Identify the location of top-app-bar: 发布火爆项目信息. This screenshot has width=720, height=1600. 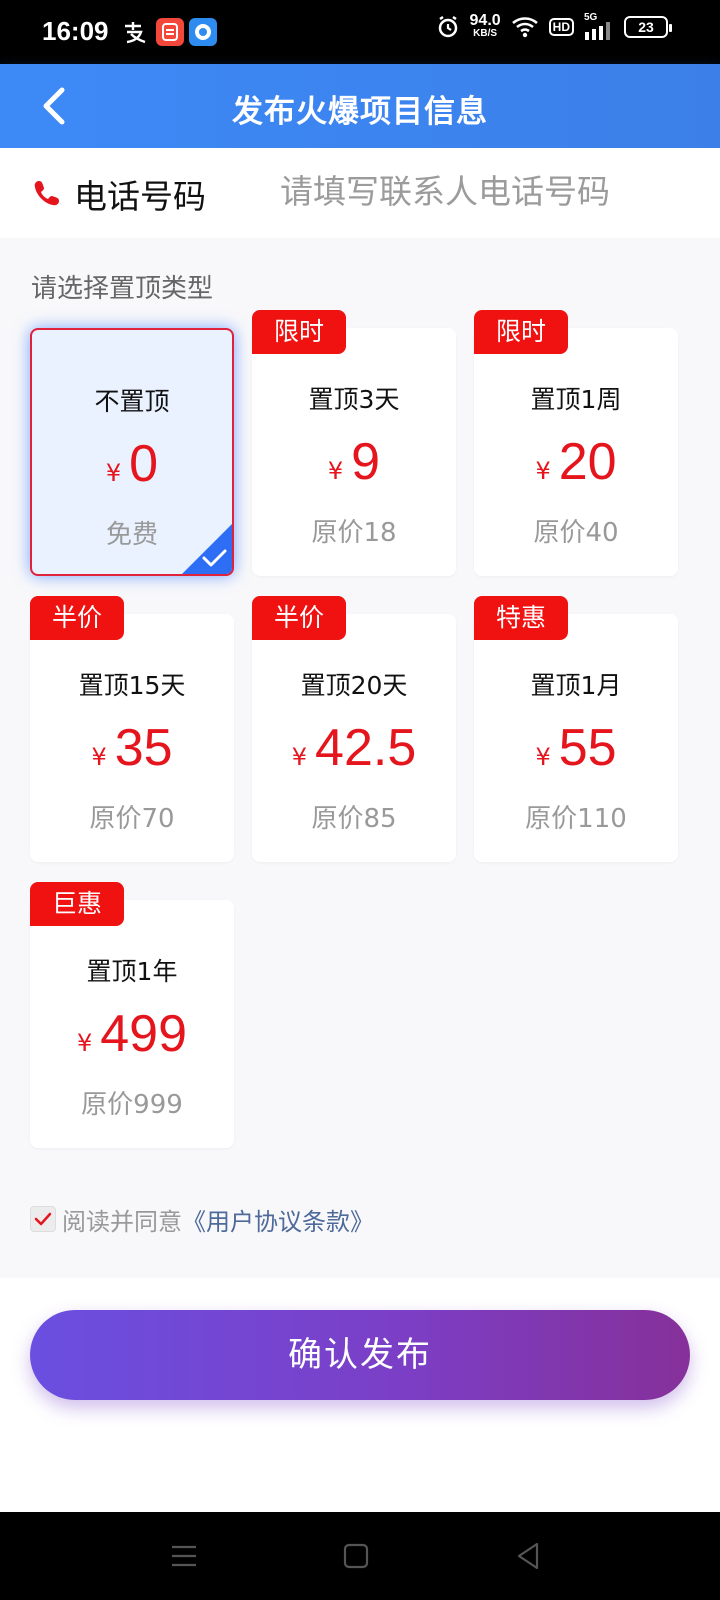
(360, 106).